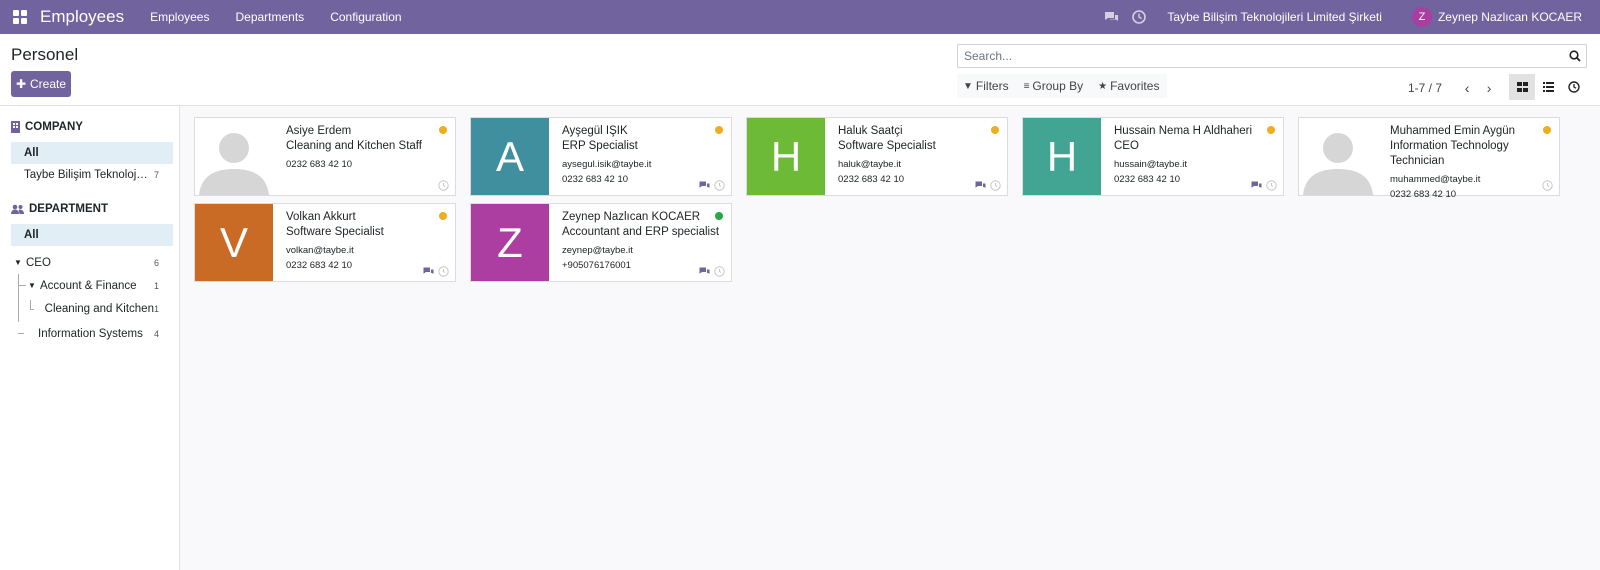  Describe the element at coordinates (41, 84) in the screenshot. I see `create-button: ✚ Create` at that location.